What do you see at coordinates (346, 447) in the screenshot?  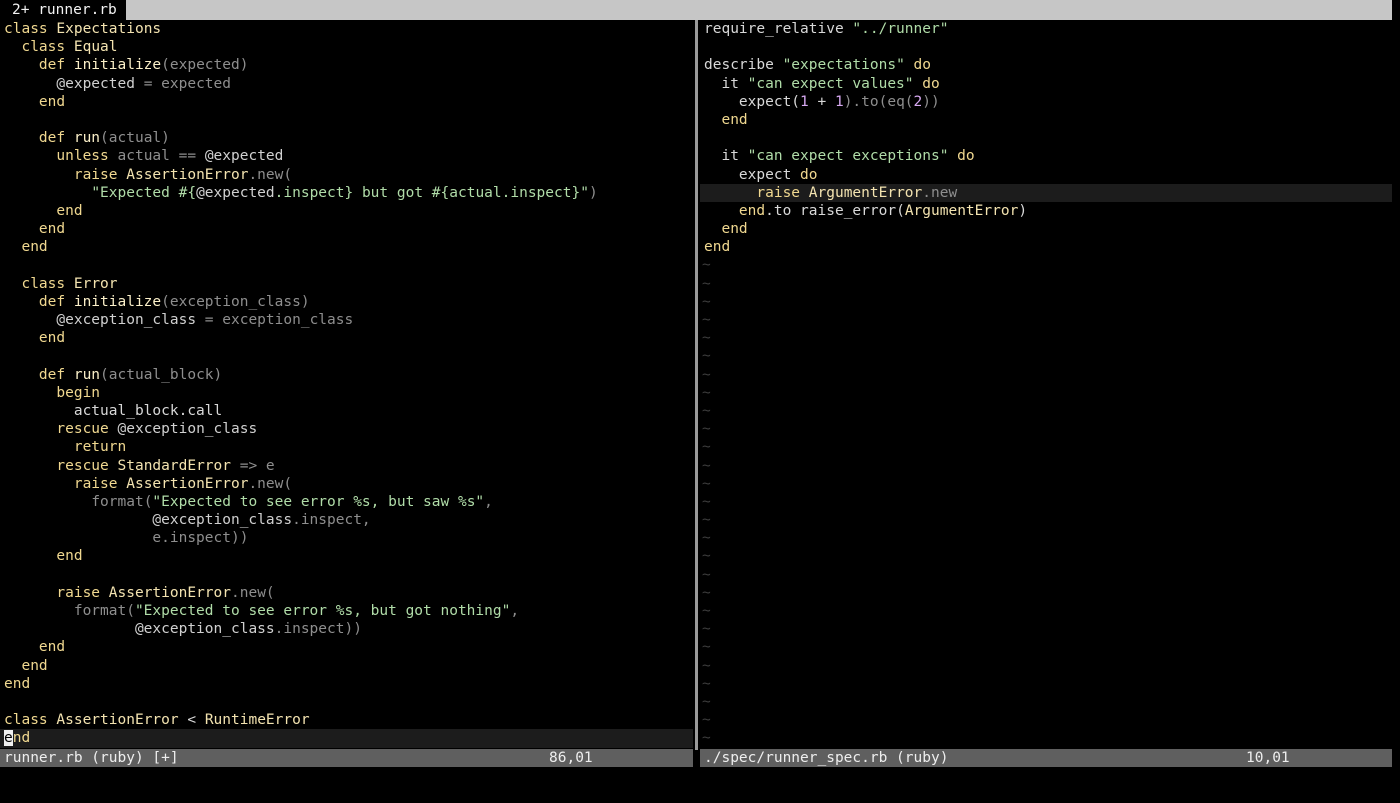 I see `code-line: return` at bounding box center [346, 447].